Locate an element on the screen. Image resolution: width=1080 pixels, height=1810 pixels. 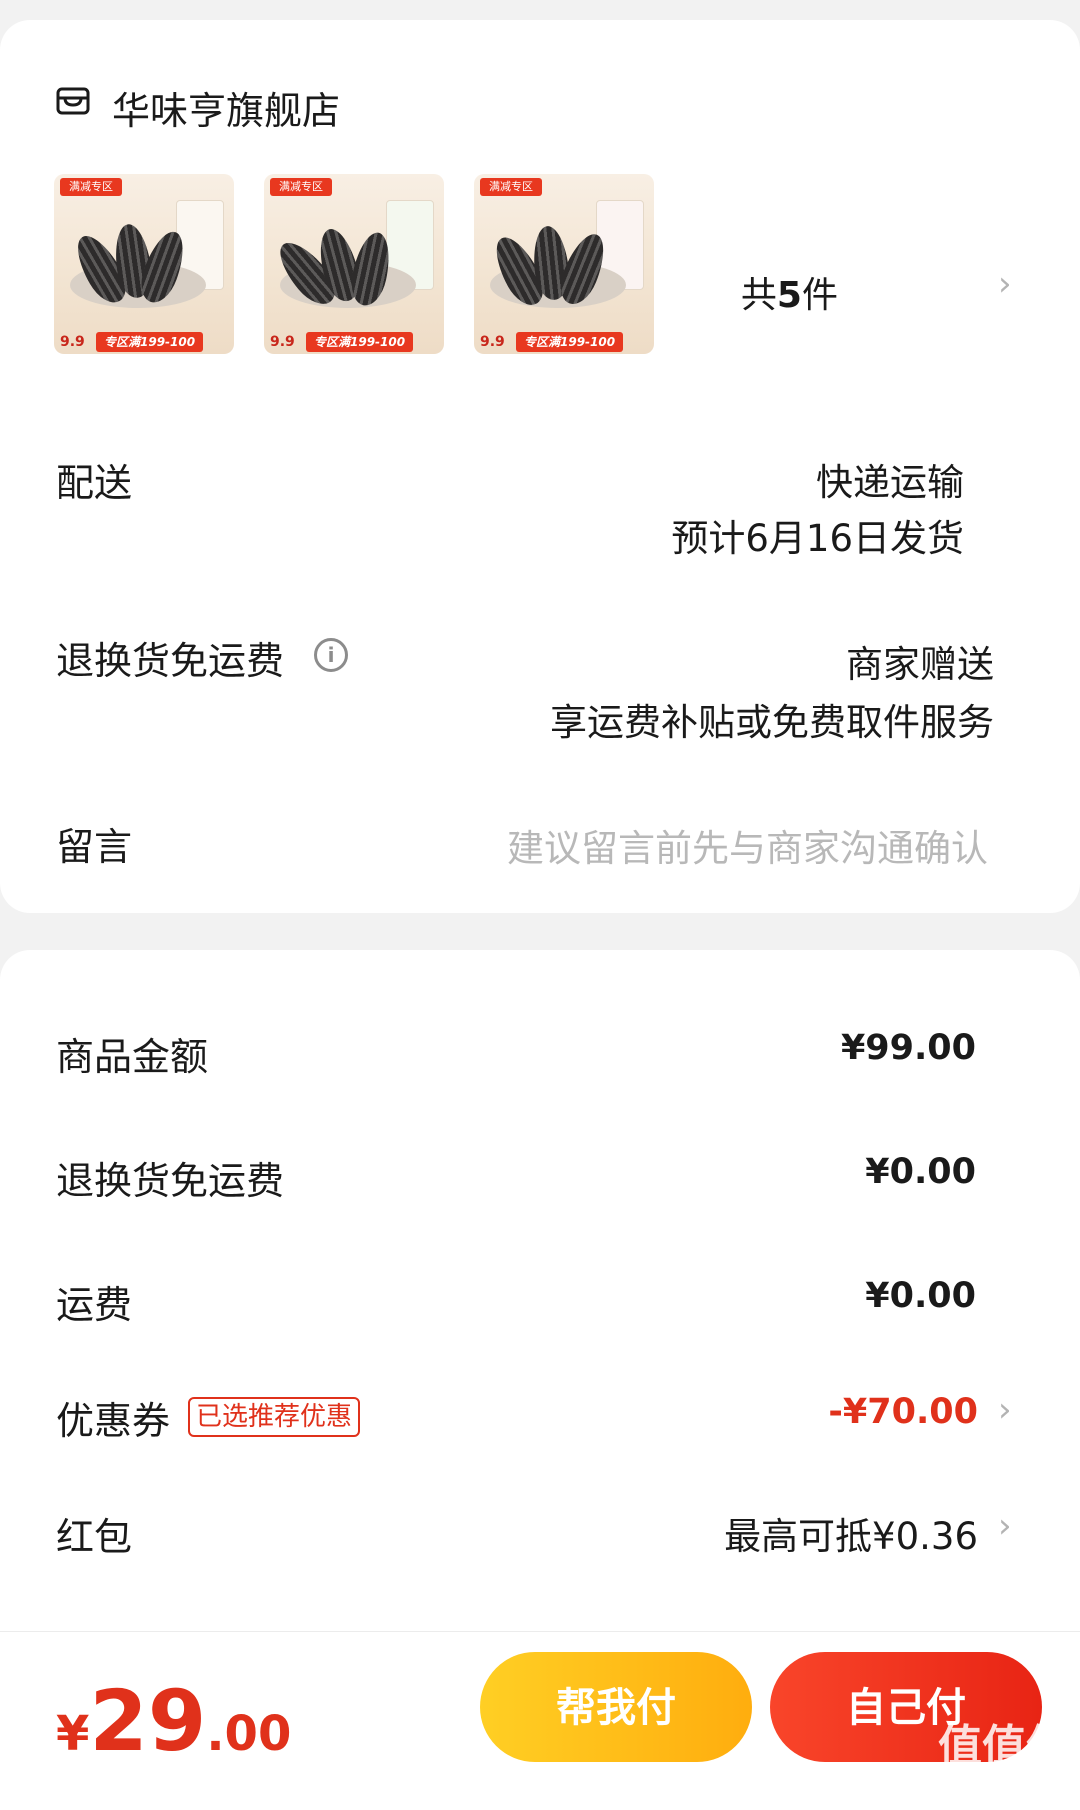
red-packet-value: 最高可抵¥0.36 is located at coordinates (851, 1533).